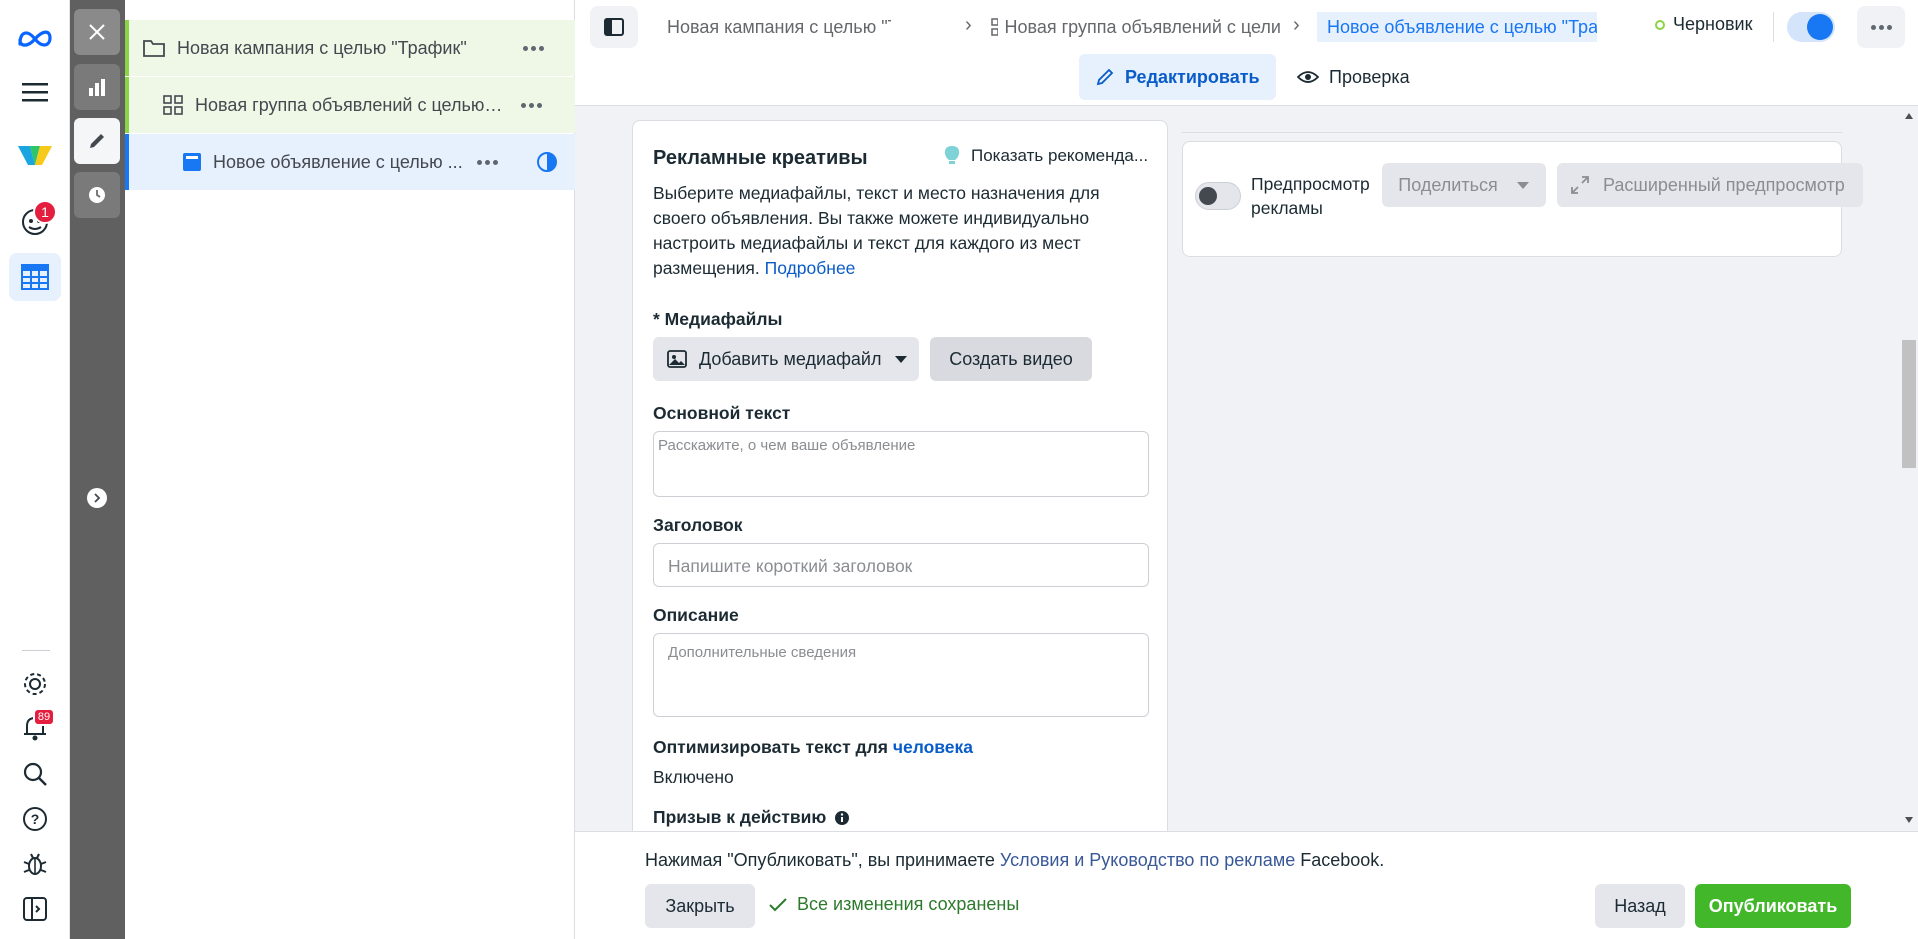 The width and height of the screenshot is (1918, 939). Describe the element at coordinates (698, 525) in the screenshot. I see `headline-label: Заголовок` at that location.